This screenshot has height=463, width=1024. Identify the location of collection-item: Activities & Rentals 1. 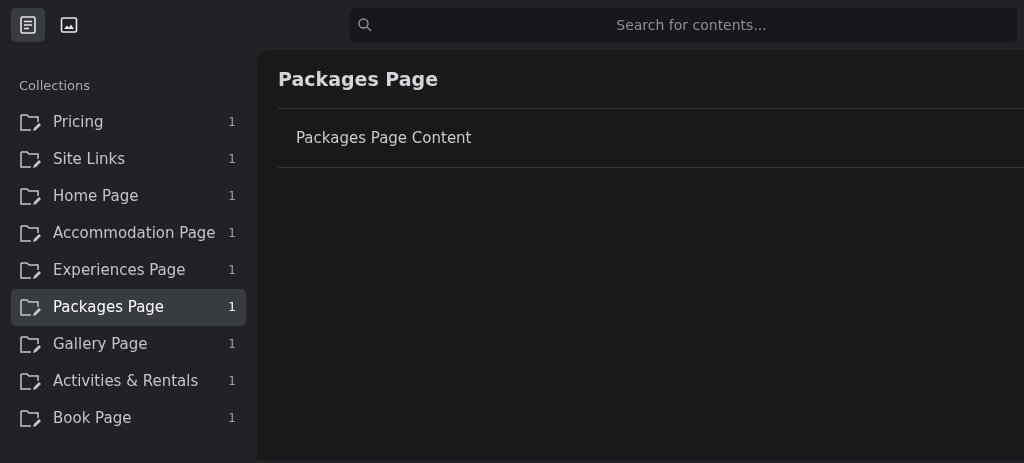
(128, 381).